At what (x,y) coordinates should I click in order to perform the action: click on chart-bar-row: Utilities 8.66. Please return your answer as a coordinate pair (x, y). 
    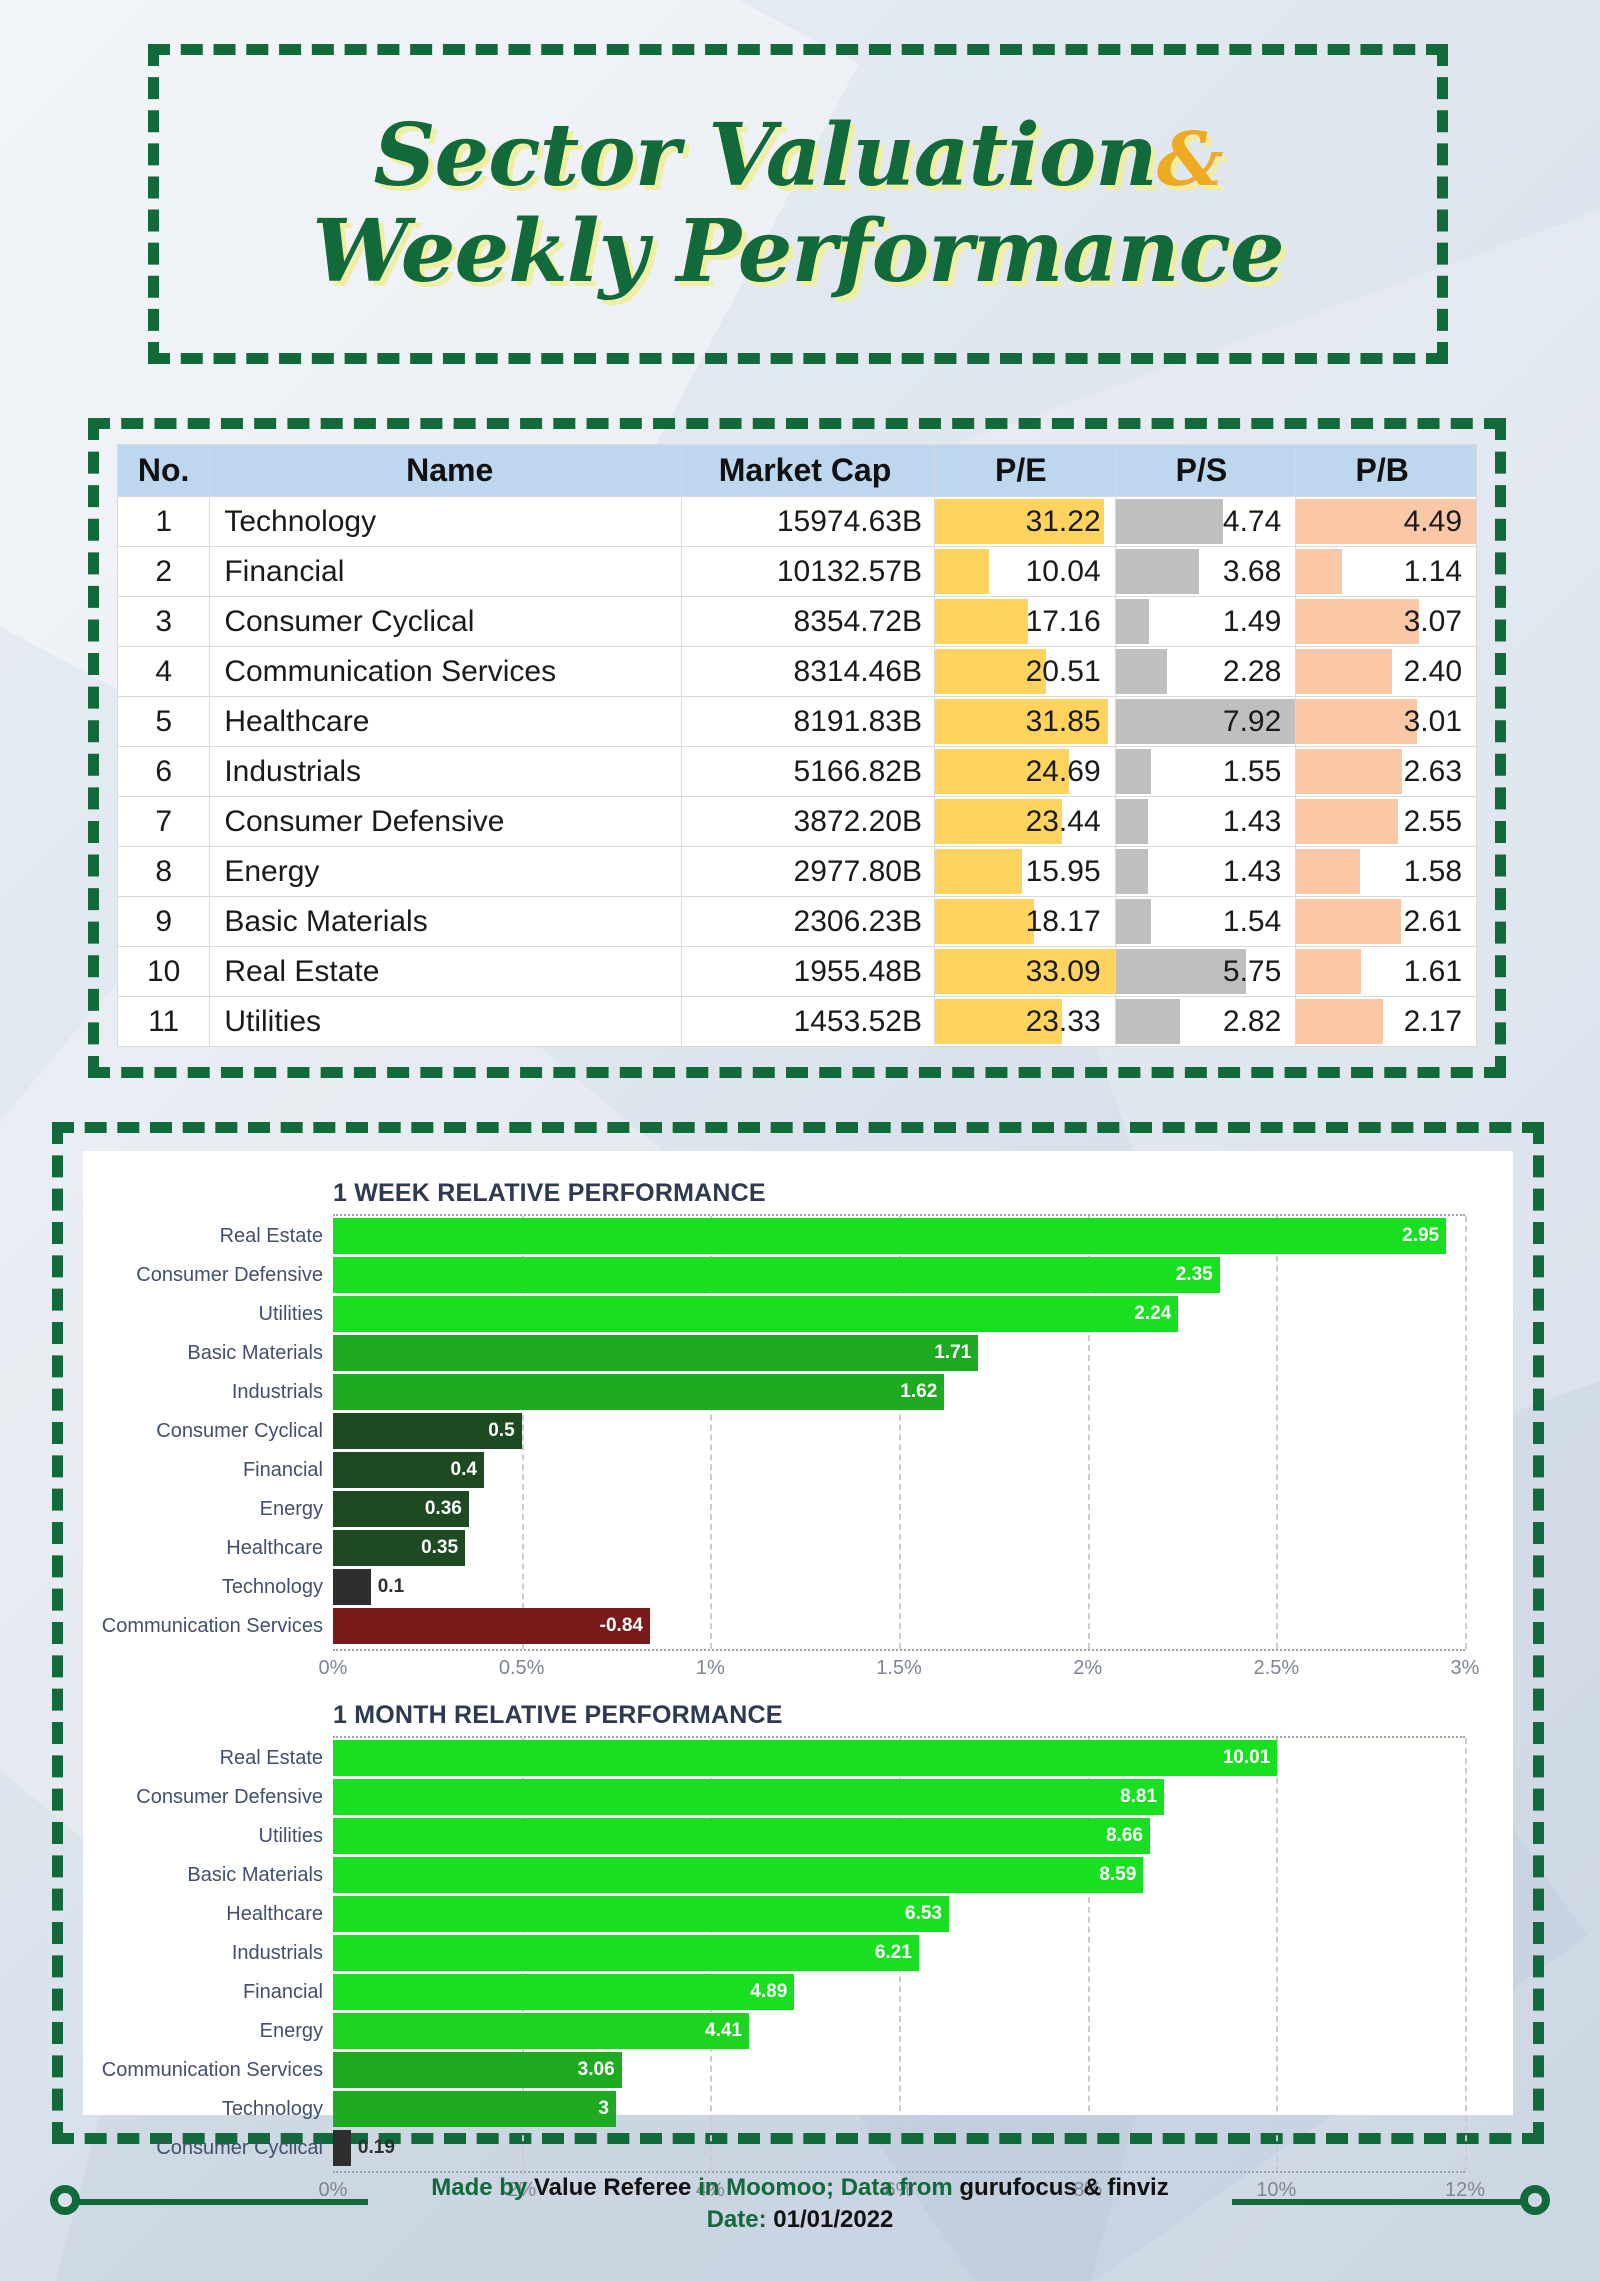
    Looking at the image, I should click on (862, 1836).